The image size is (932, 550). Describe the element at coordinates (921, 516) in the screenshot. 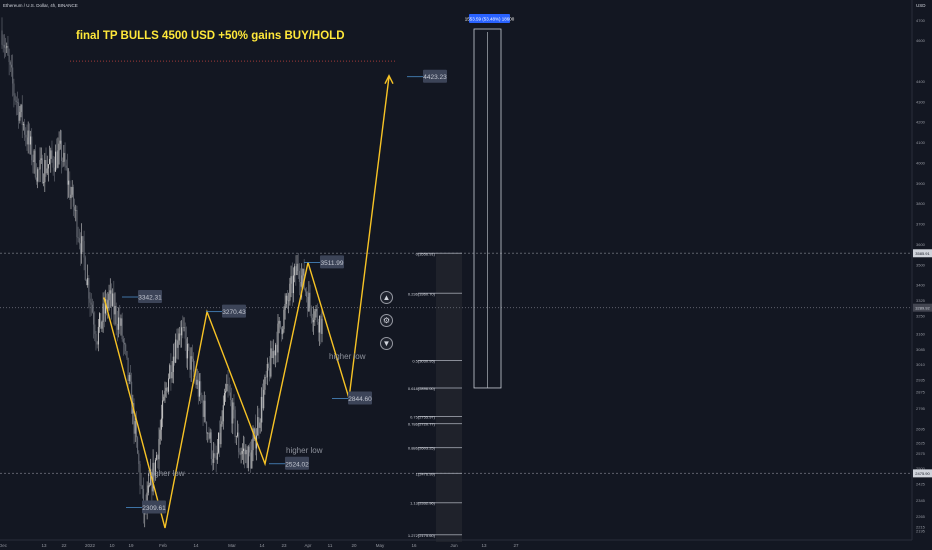

I see `price-tick: 2265` at that location.